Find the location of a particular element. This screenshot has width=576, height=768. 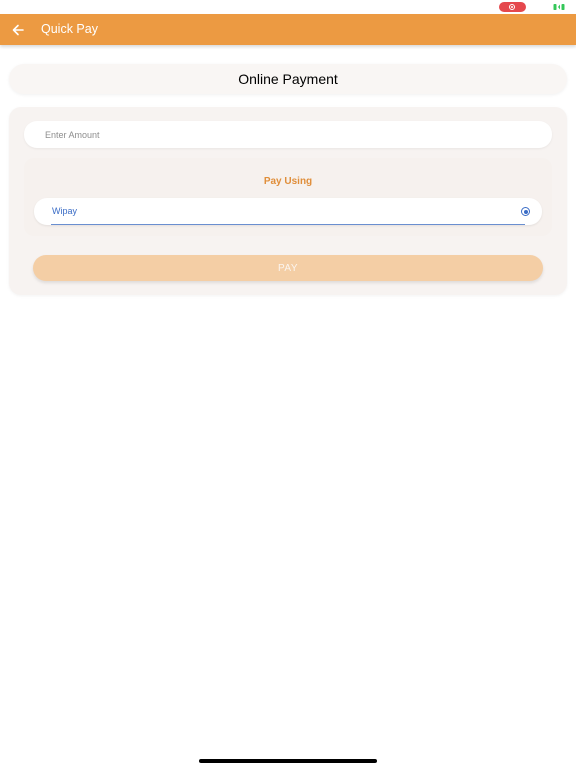

back-button is located at coordinates (18, 30).